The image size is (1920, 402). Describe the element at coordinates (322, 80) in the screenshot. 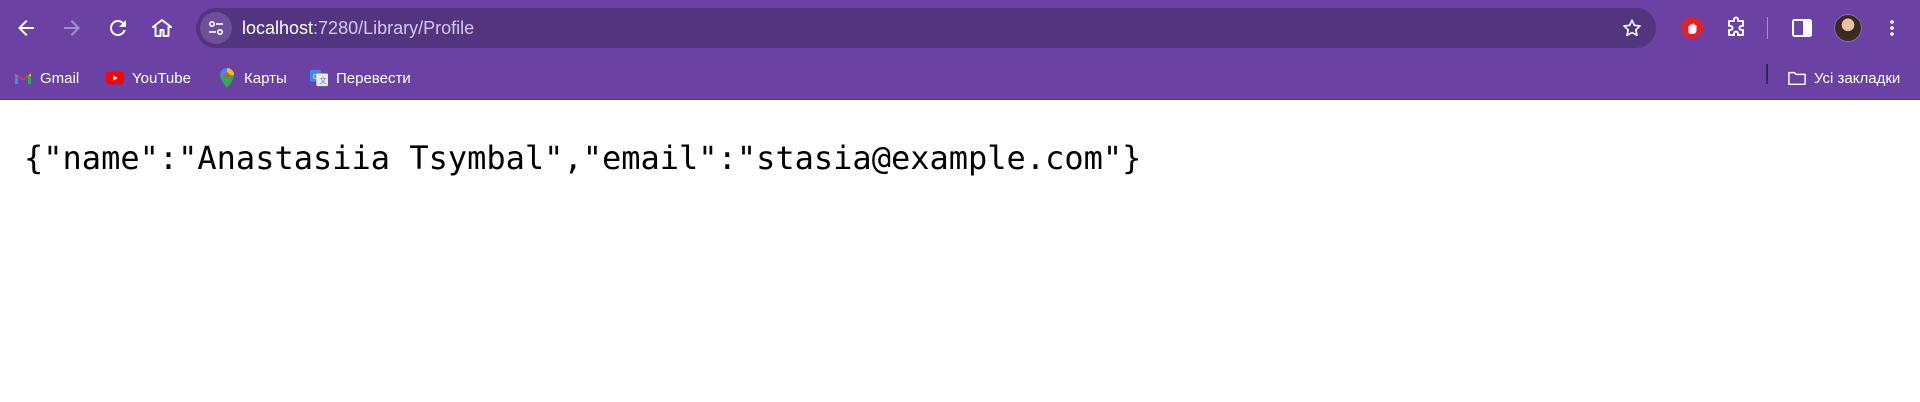

I see `svg-text: 文` at that location.